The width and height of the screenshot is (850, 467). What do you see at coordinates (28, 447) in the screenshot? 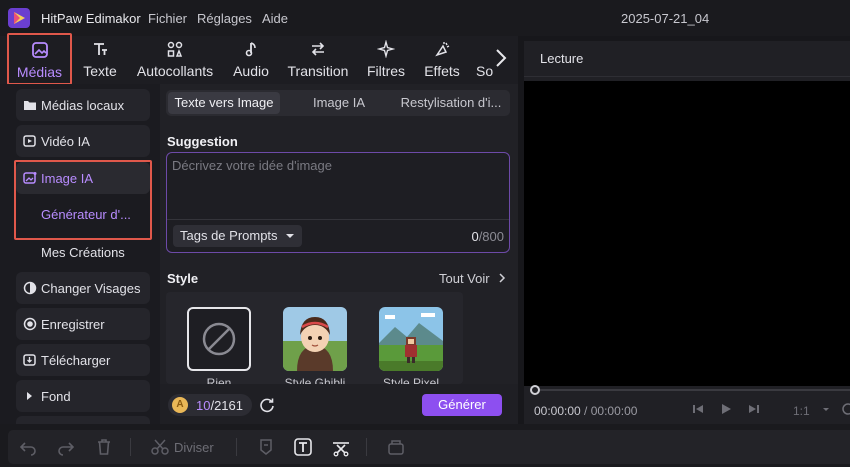
I see `undo-icon` at bounding box center [28, 447].